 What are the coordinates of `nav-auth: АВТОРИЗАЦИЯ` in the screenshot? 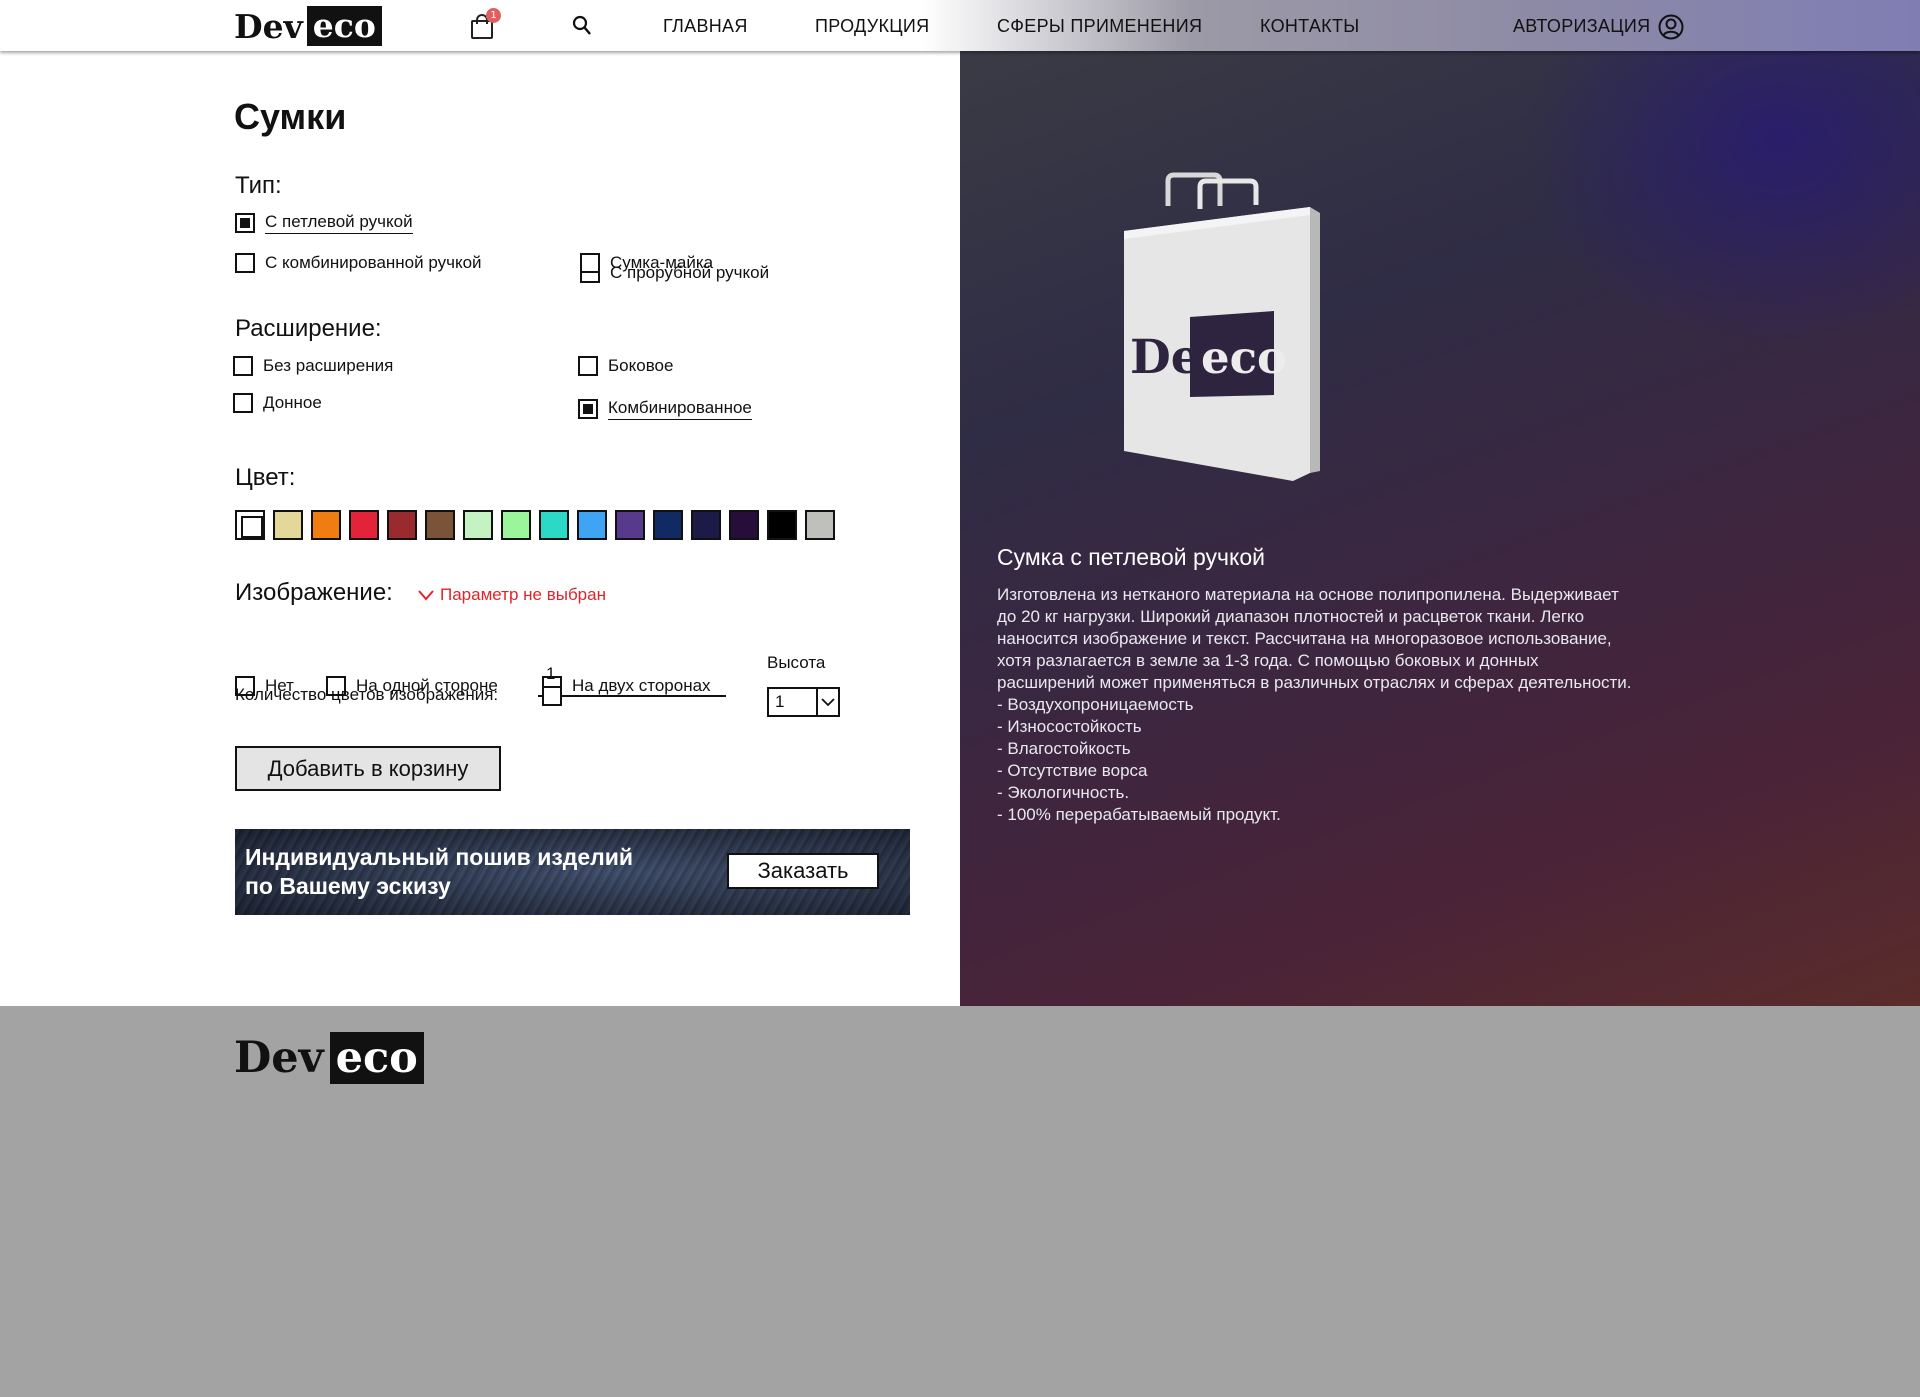 It's located at (1581, 26).